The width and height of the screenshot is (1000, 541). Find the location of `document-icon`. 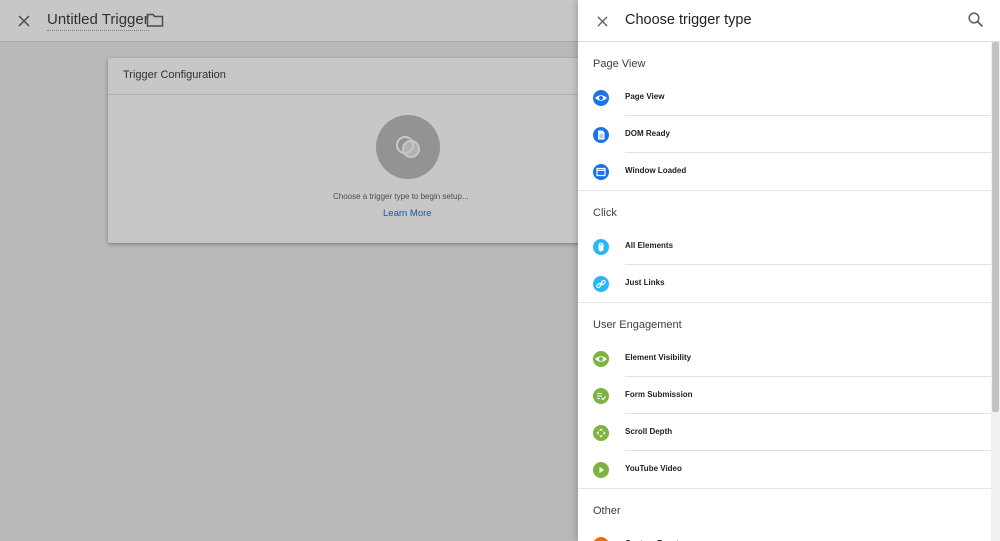

document-icon is located at coordinates (601, 135).